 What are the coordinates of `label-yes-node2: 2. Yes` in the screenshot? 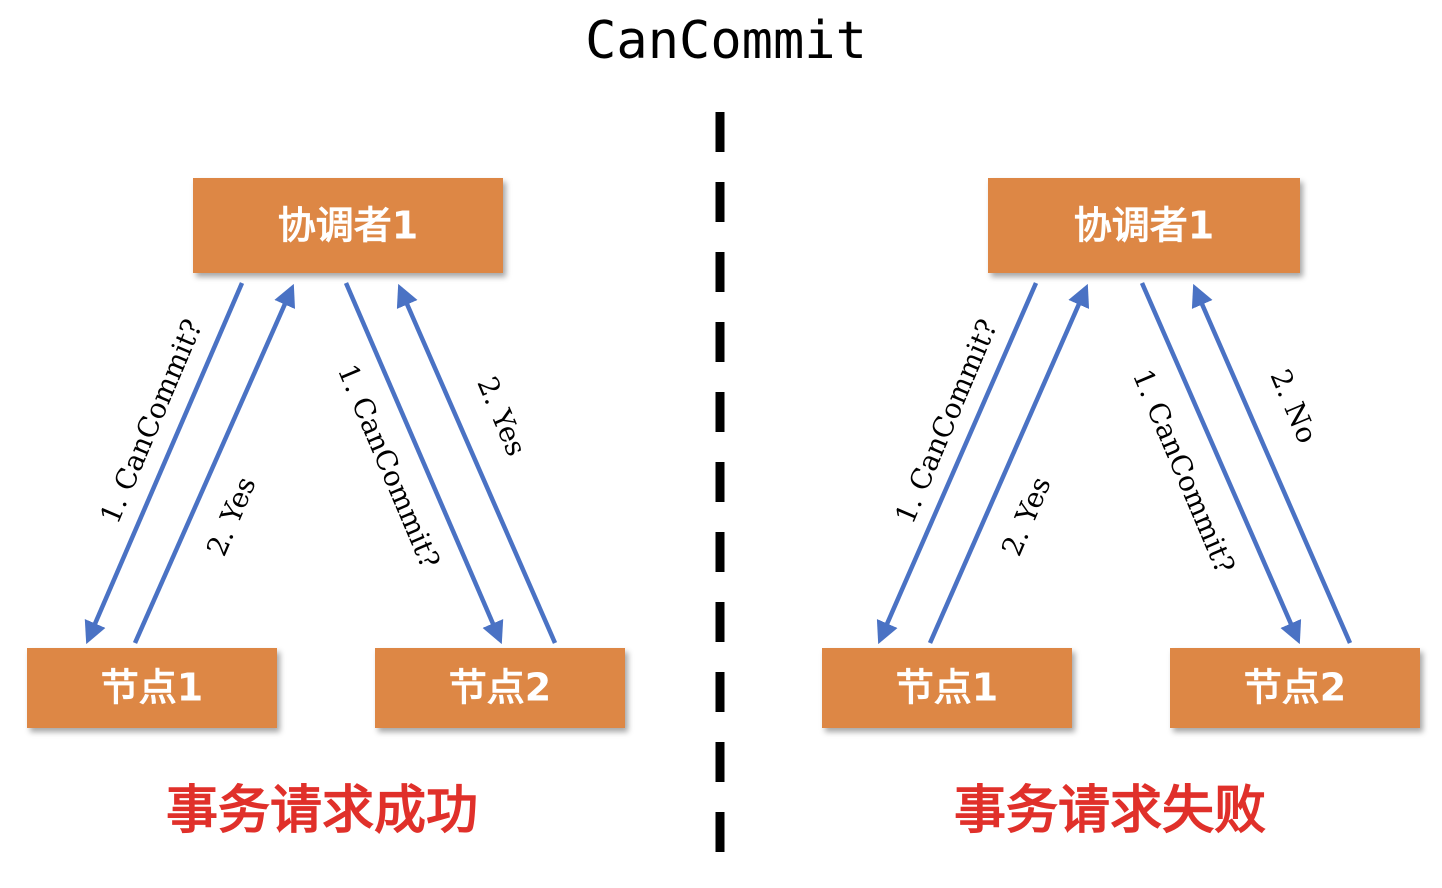 It's located at (501, 416).